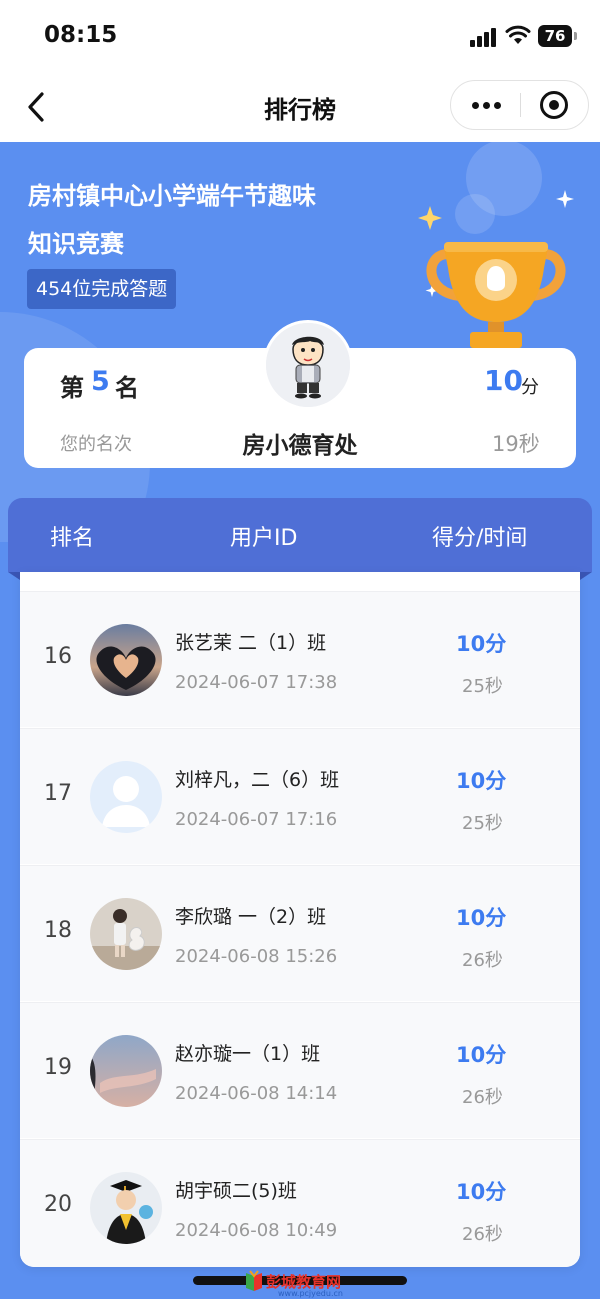 Image resolution: width=600 pixels, height=1299 pixels. Describe the element at coordinates (58, 793) in the screenshot. I see `row-rank: 17` at that location.